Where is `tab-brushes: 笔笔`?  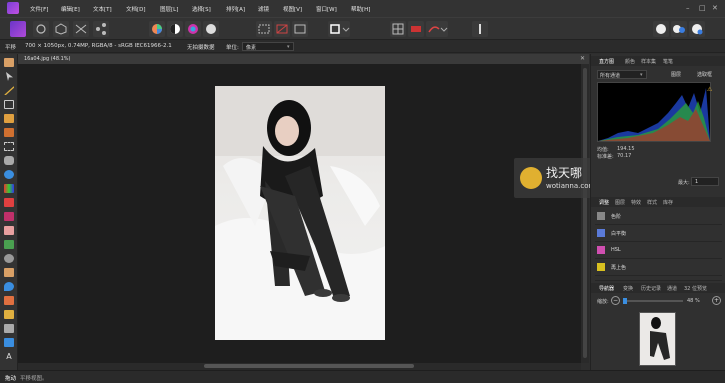
tab-brushes: 笔笔 is located at coordinates (668, 61).